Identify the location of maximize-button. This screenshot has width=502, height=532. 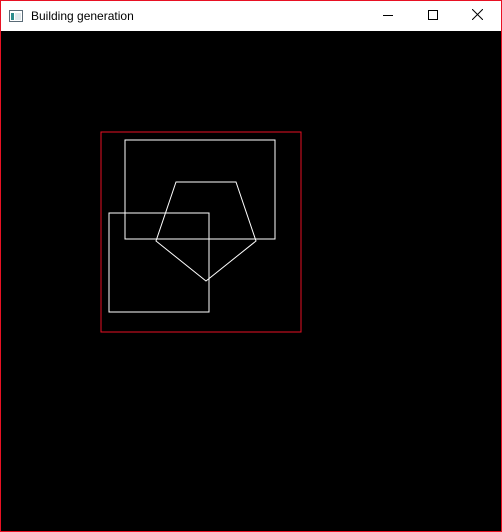
(432, 16).